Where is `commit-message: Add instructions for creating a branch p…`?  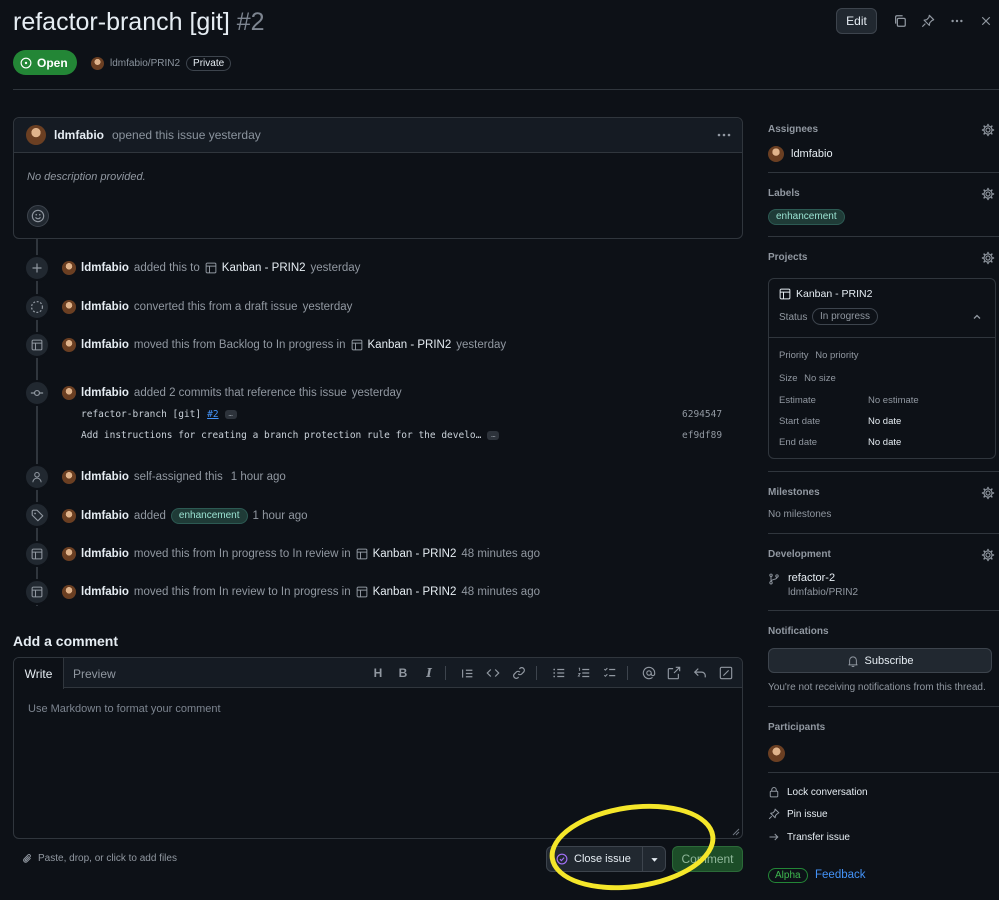 commit-message: Add instructions for creating a branch p… is located at coordinates (281, 435).